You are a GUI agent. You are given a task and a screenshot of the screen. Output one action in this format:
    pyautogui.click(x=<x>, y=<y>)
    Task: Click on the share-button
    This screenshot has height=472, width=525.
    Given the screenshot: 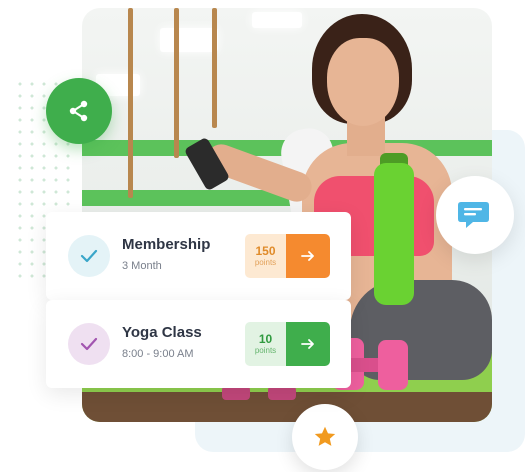 What is the action you would take?
    pyautogui.click(x=79, y=111)
    